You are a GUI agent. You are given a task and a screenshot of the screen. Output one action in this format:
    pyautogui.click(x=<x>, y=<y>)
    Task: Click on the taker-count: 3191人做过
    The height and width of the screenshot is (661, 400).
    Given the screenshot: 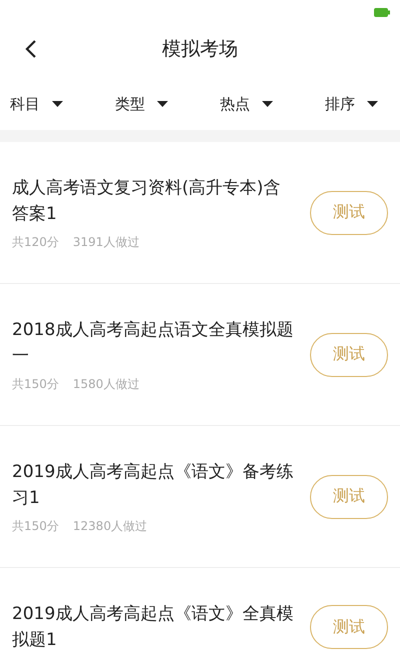 What is the action you would take?
    pyautogui.click(x=106, y=242)
    